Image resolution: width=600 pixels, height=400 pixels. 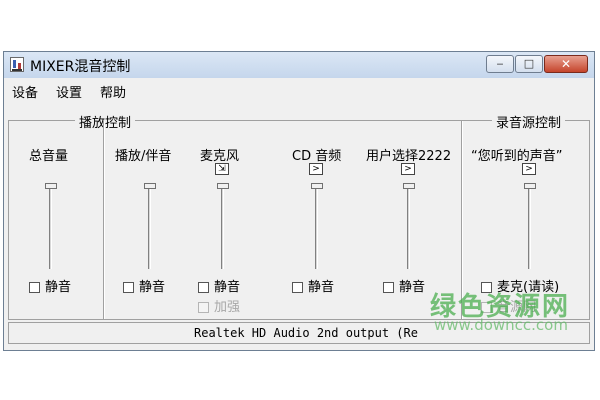 I want to click on status-device-text: Realtek HD Audio 2nd output (Re, so click(x=306, y=333).